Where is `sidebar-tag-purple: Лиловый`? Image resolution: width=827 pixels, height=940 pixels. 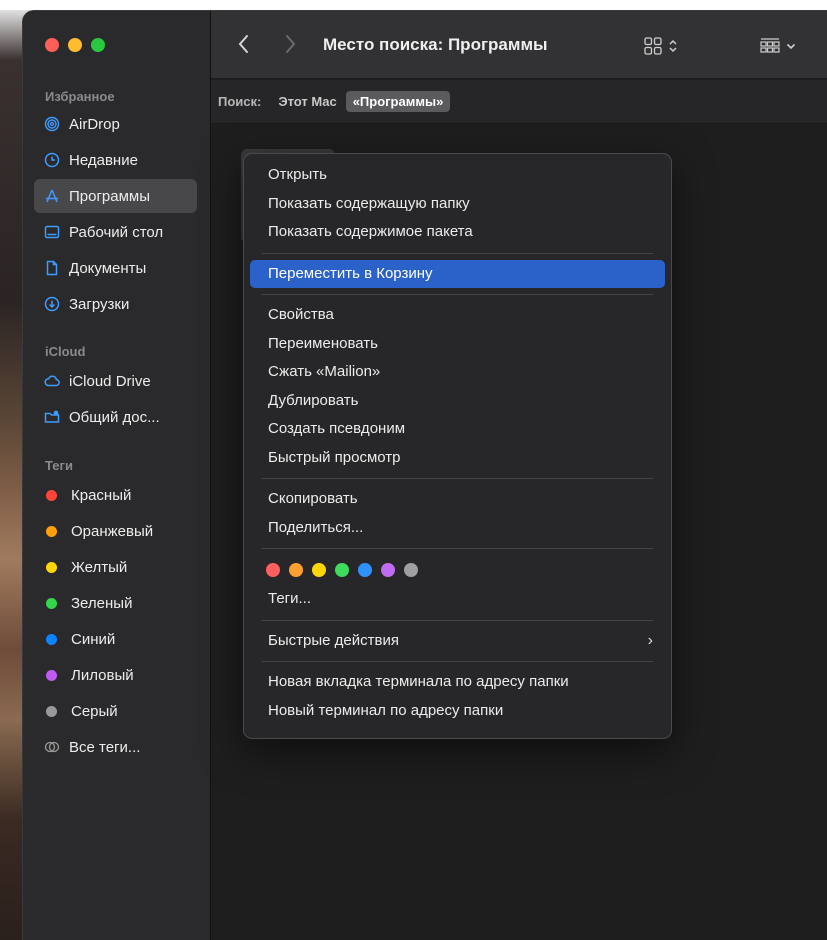
sidebar-tag-purple: Лиловый is located at coordinates (115, 675).